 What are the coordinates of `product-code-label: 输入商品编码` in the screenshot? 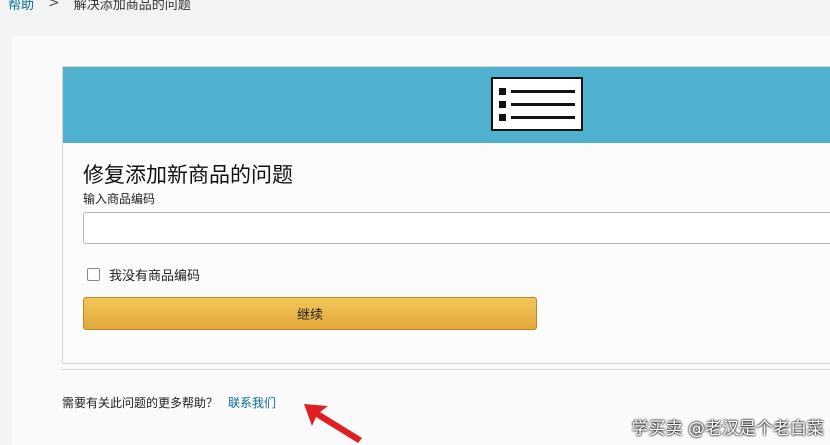 It's located at (119, 199).